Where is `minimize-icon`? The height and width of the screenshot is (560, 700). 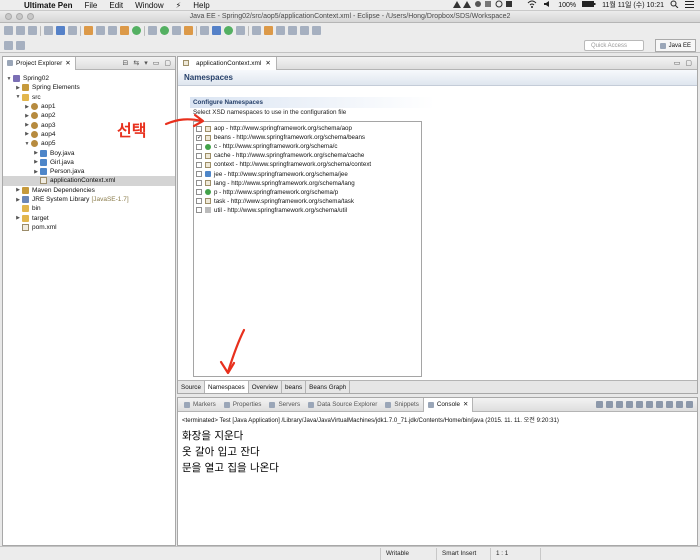 minimize-icon is located at coordinates (679, 404).